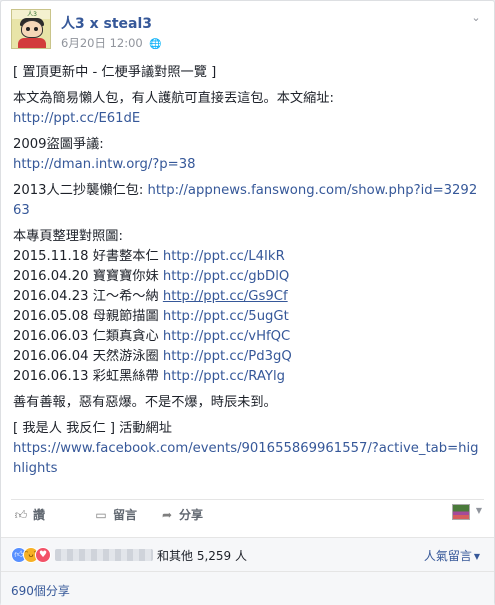 The image size is (495, 605). Describe the element at coordinates (51, 336) in the screenshot. I see `entry-date: 2016.06.03` at that location.